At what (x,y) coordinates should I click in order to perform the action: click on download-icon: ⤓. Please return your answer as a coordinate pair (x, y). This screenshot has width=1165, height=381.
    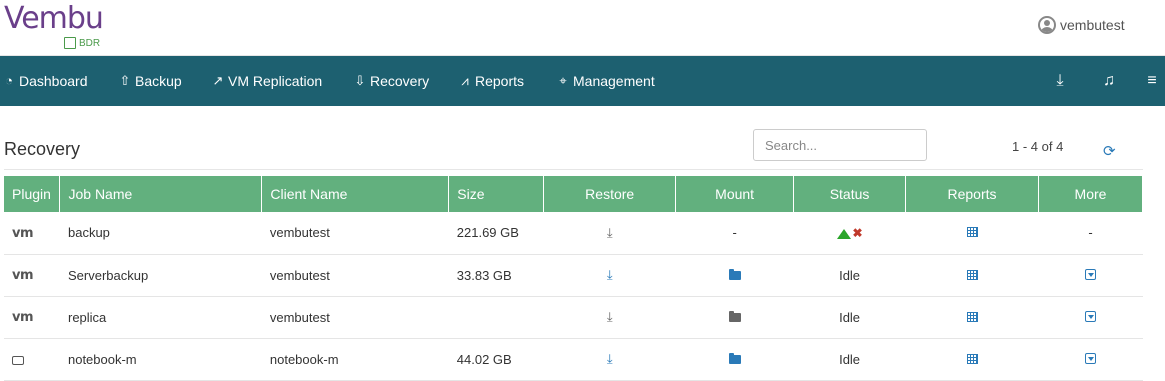
    Looking at the image, I should click on (1060, 80).